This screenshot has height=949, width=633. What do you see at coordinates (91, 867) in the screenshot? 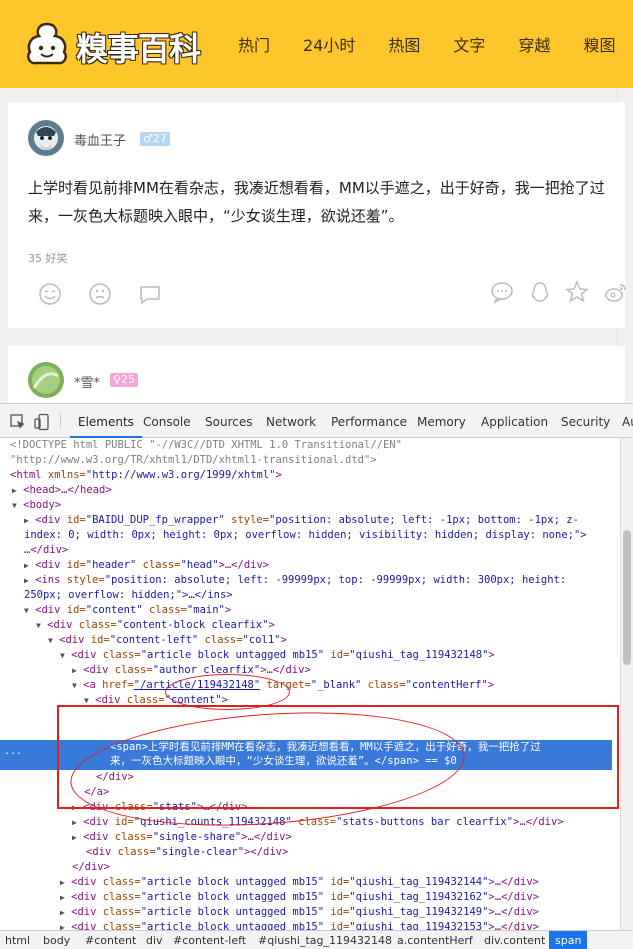
I see `dom-close-div: </div>` at bounding box center [91, 867].